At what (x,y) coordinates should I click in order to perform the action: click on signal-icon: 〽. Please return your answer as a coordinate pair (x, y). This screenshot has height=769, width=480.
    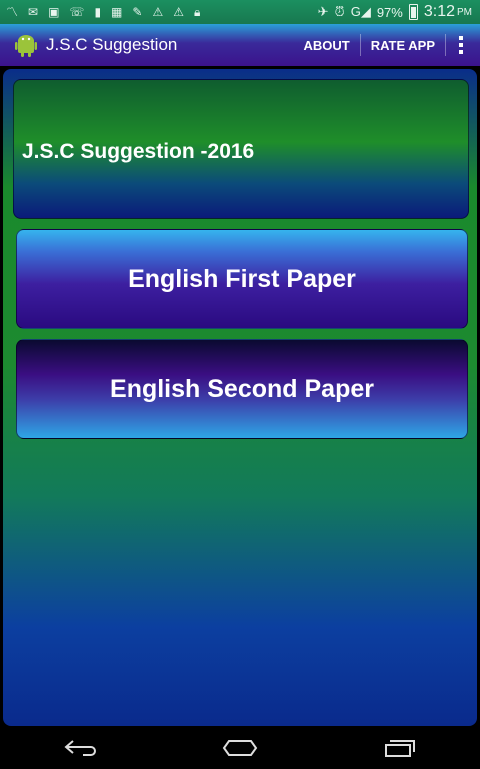
    Looking at the image, I should click on (12, 12).